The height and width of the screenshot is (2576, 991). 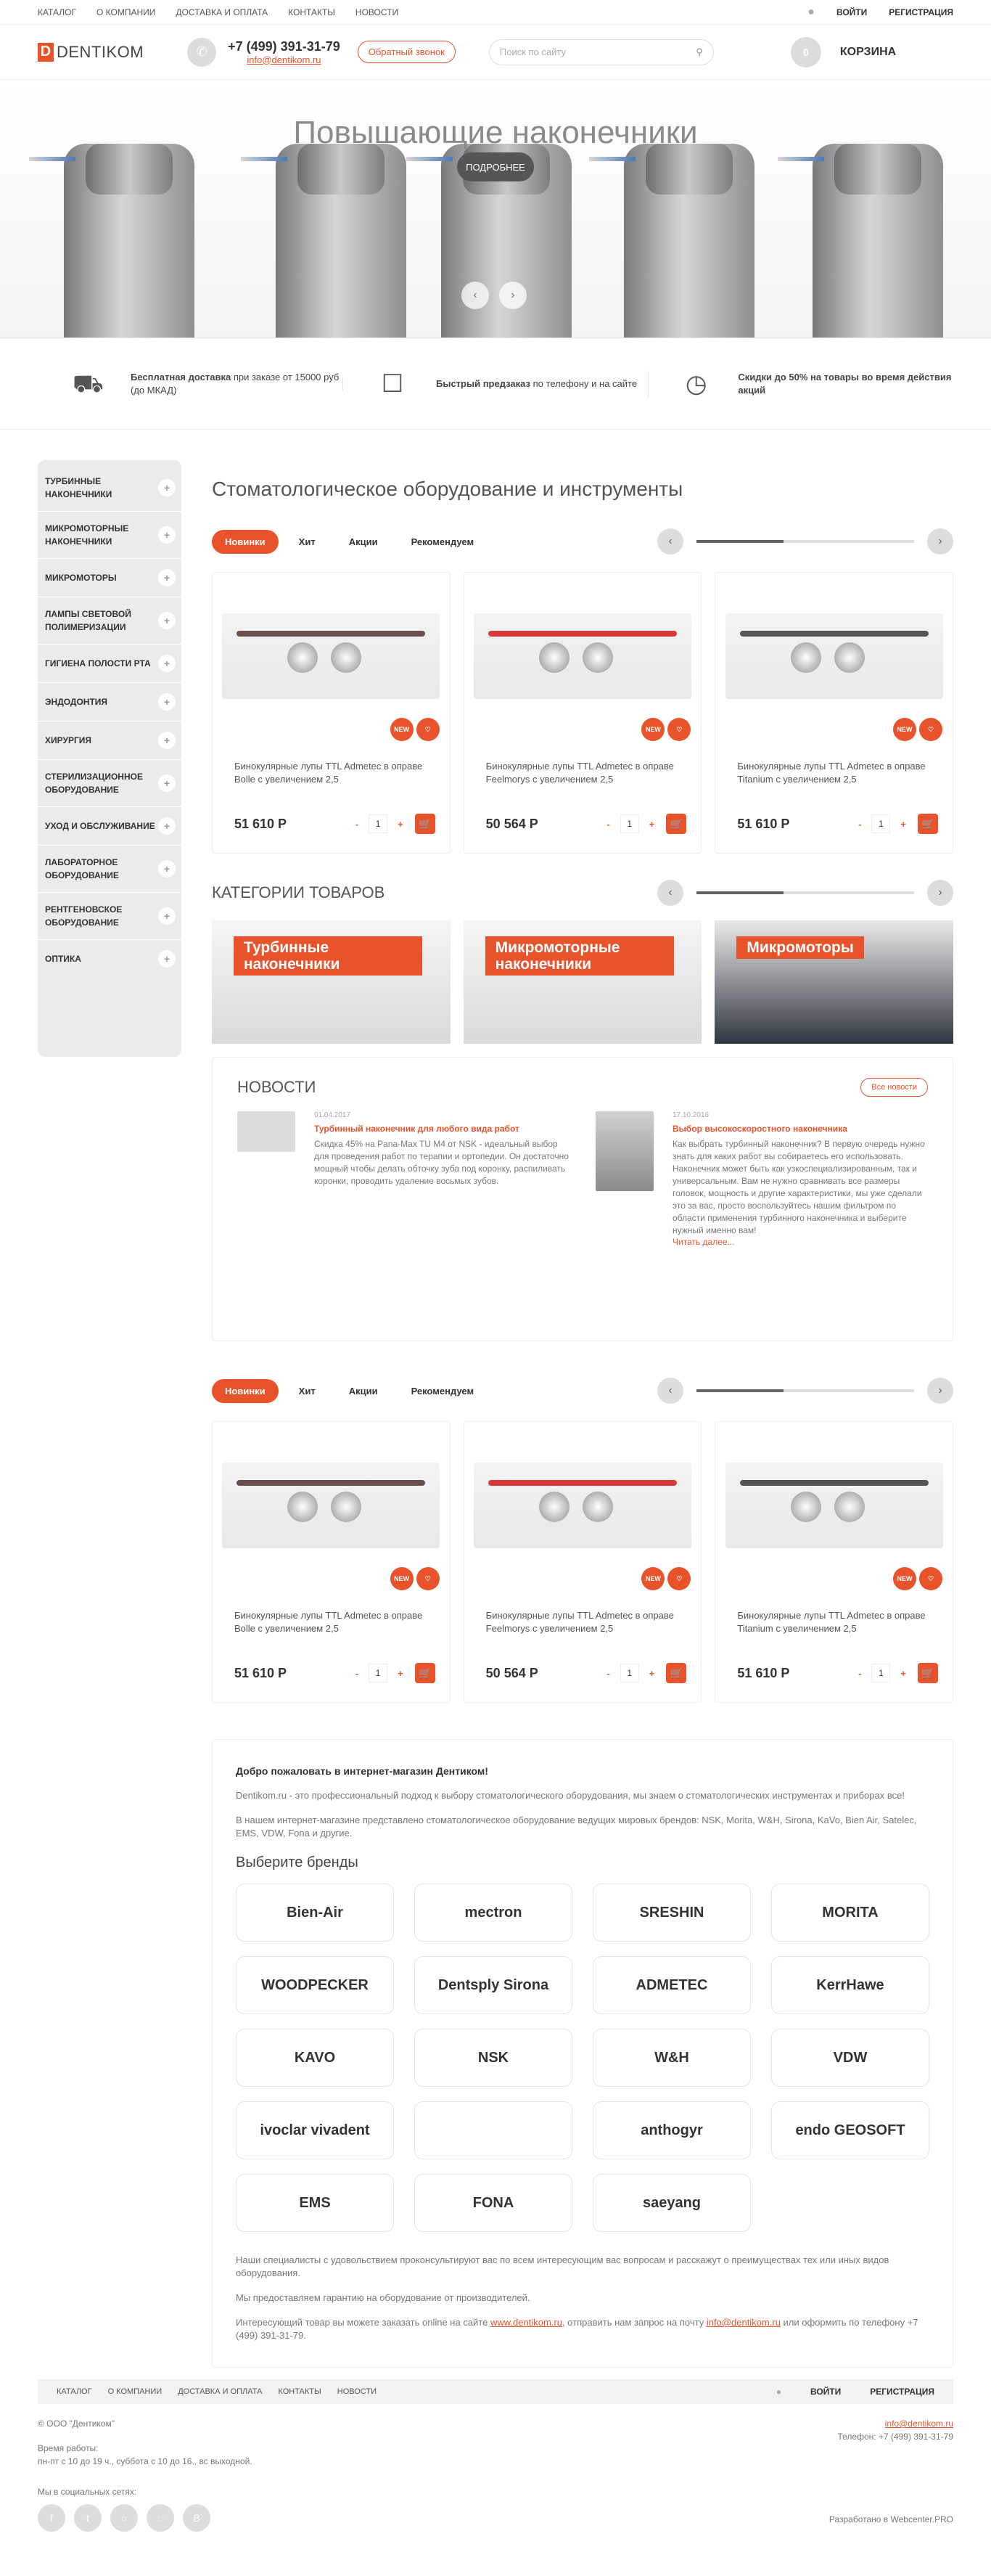 I want to click on hero-more-button: ПОДРОБНЕЕ, so click(x=495, y=167).